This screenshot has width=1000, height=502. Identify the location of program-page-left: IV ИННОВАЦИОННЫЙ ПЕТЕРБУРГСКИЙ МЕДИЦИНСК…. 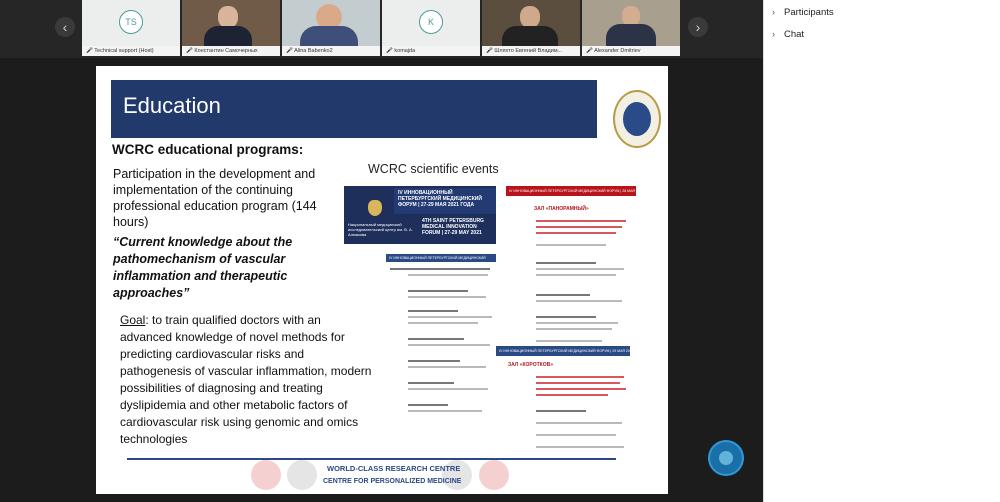
(441, 338).